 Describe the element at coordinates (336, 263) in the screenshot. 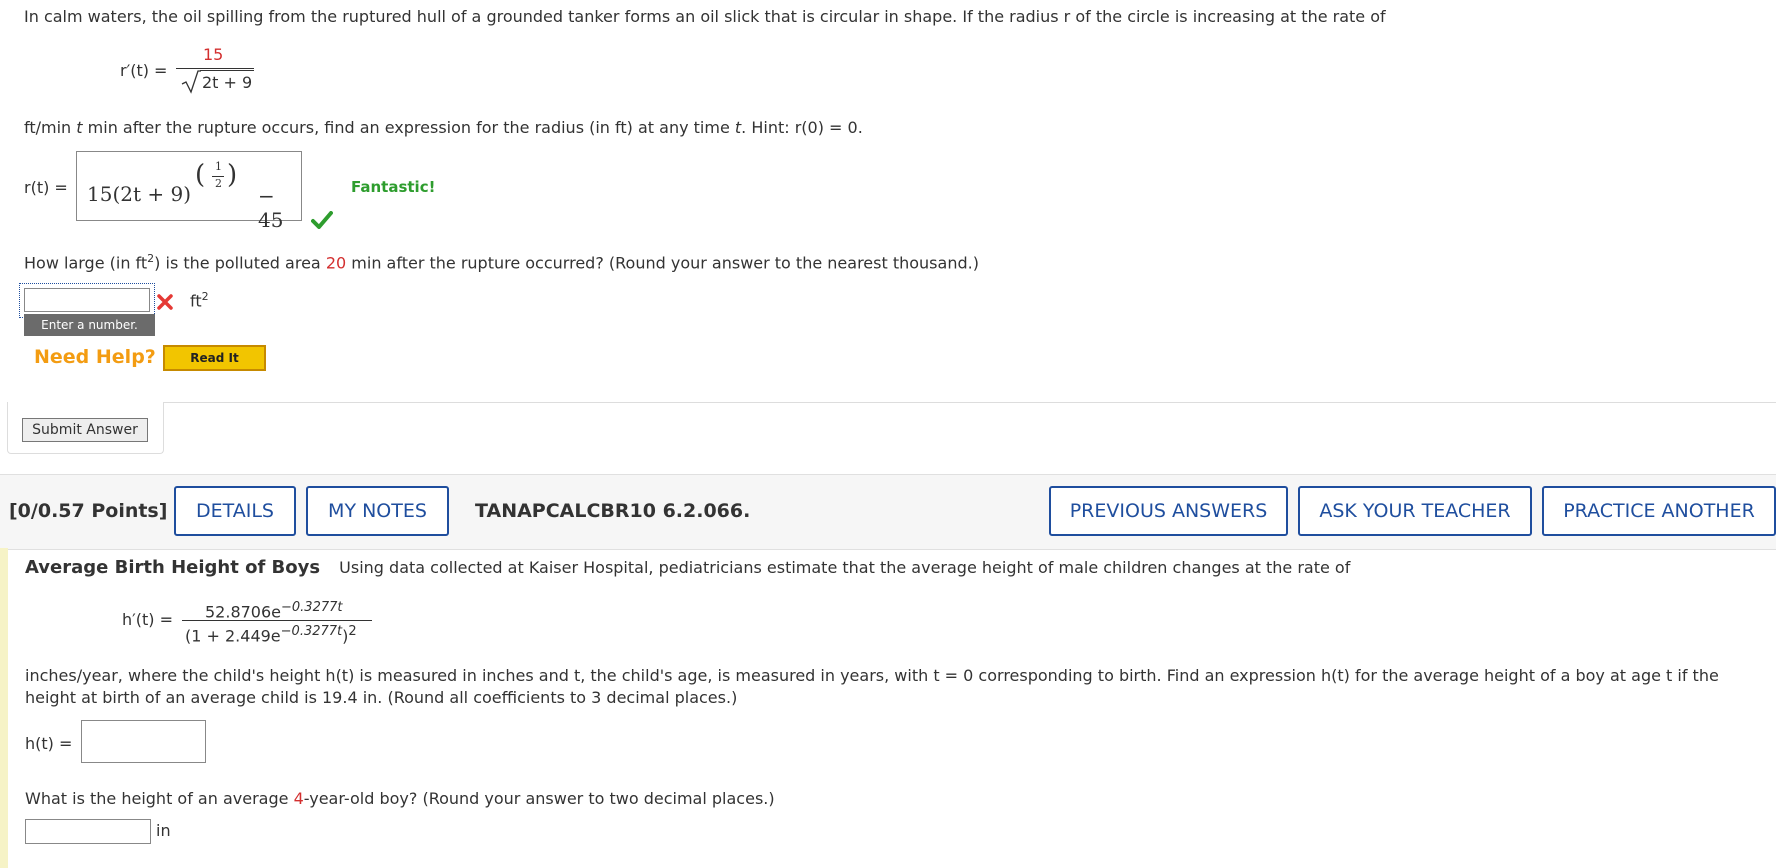

I see `highlight-value: 20` at that location.